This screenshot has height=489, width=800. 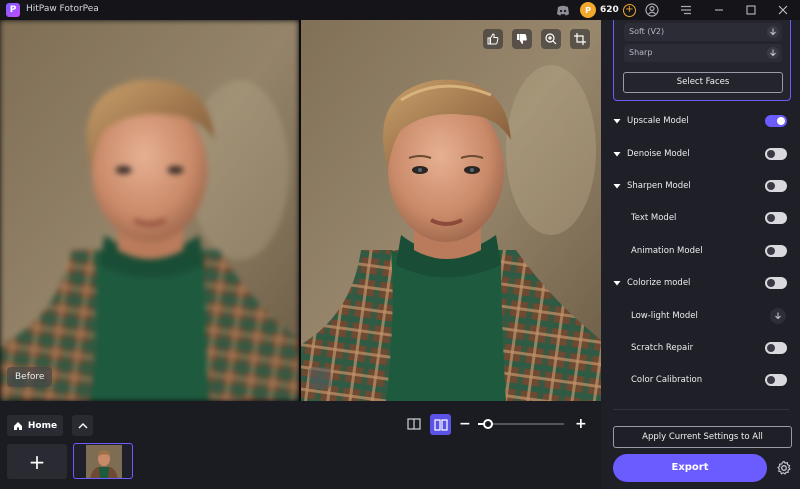 What do you see at coordinates (300, 445) in the screenshot?
I see `bottom-bar: Home + − +` at bounding box center [300, 445].